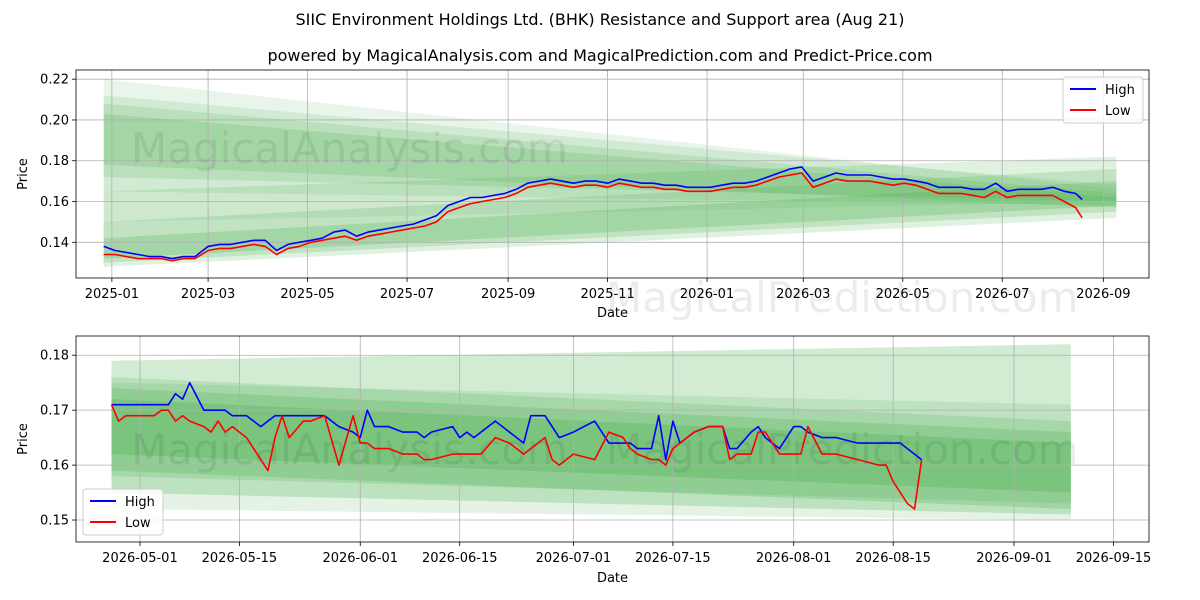  What do you see at coordinates (54, 80) in the screenshot?
I see `y-tick-label: 0.22` at bounding box center [54, 80].